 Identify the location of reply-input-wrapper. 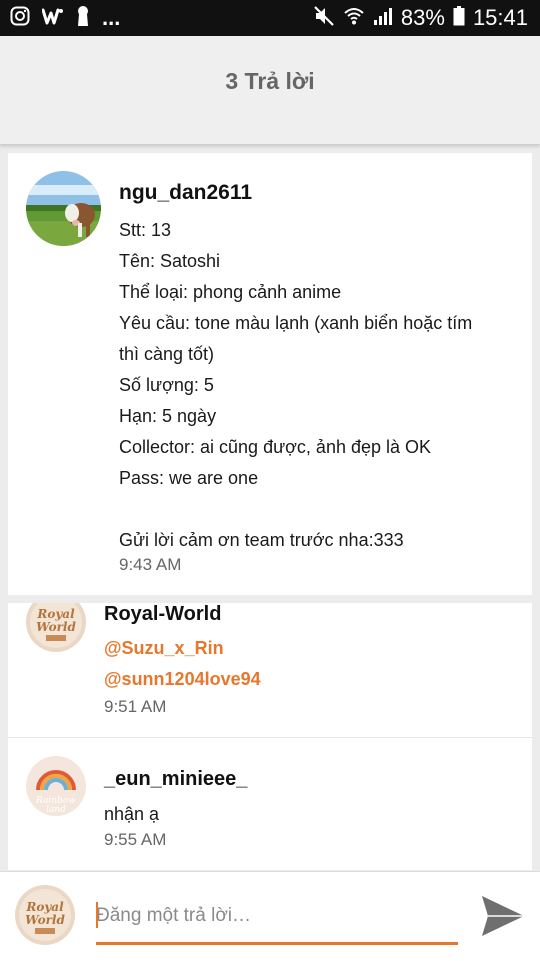
(277, 920).